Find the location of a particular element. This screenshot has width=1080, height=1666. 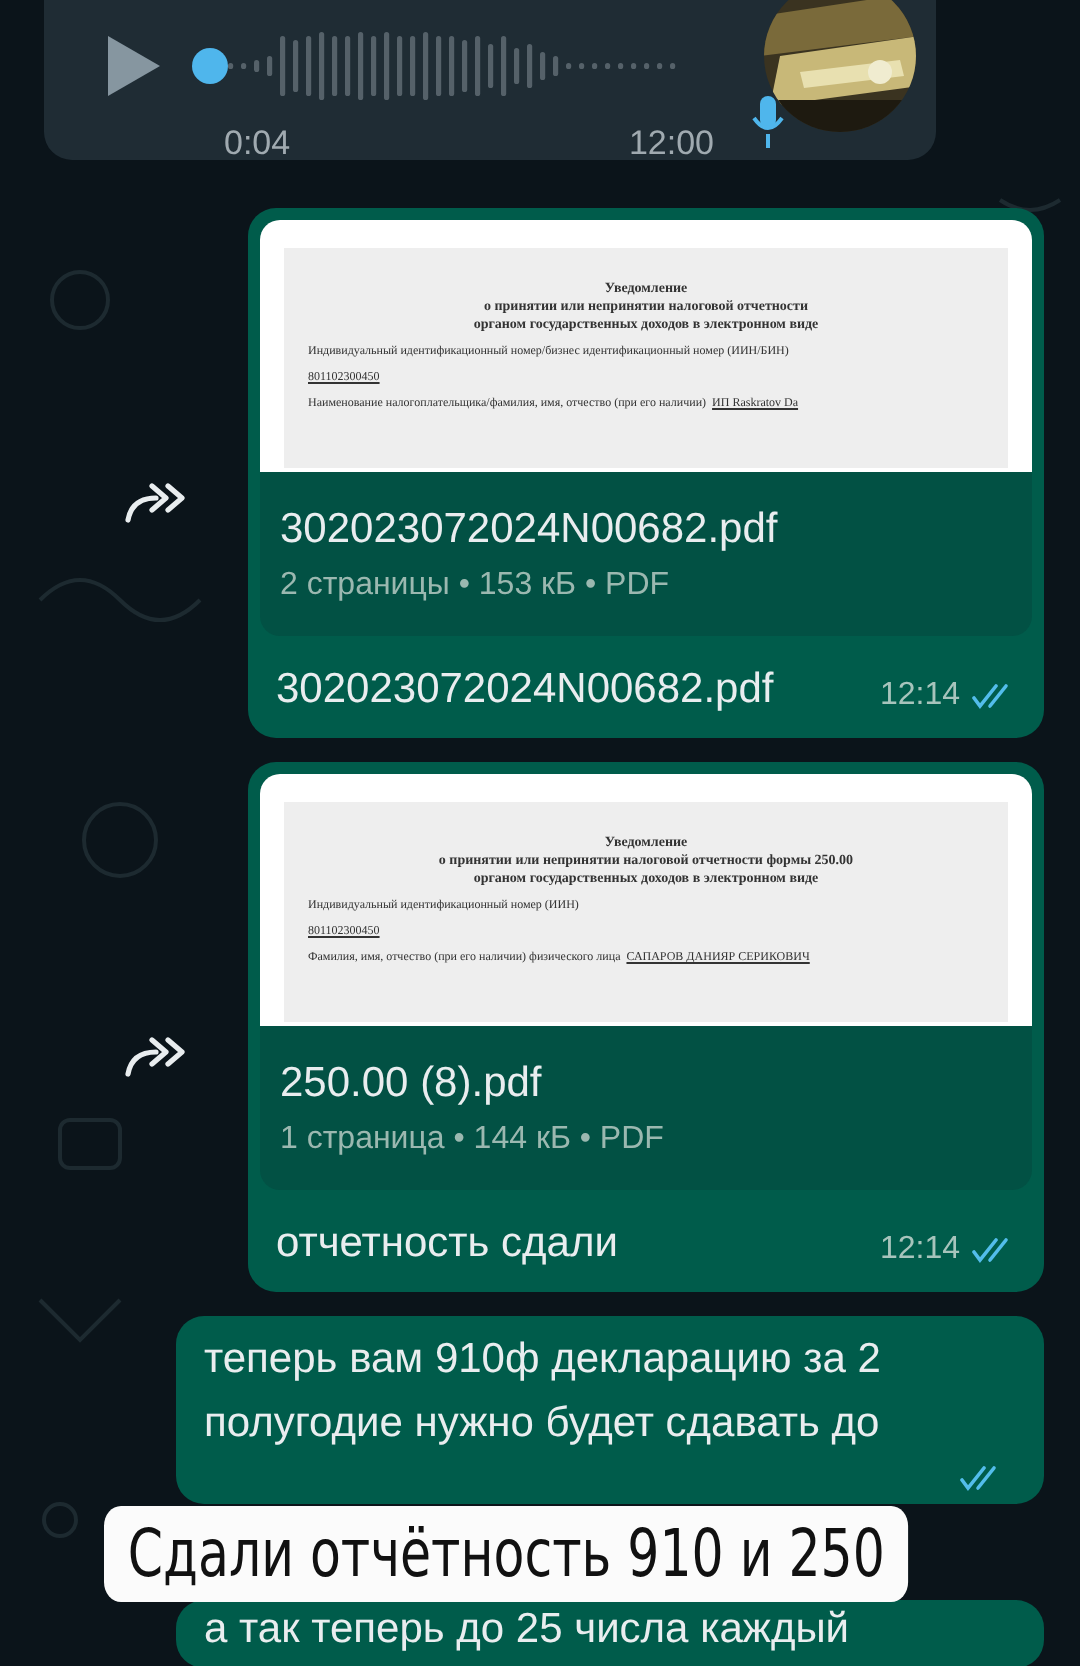

message-text: отчетность сдали is located at coordinates (447, 1244).